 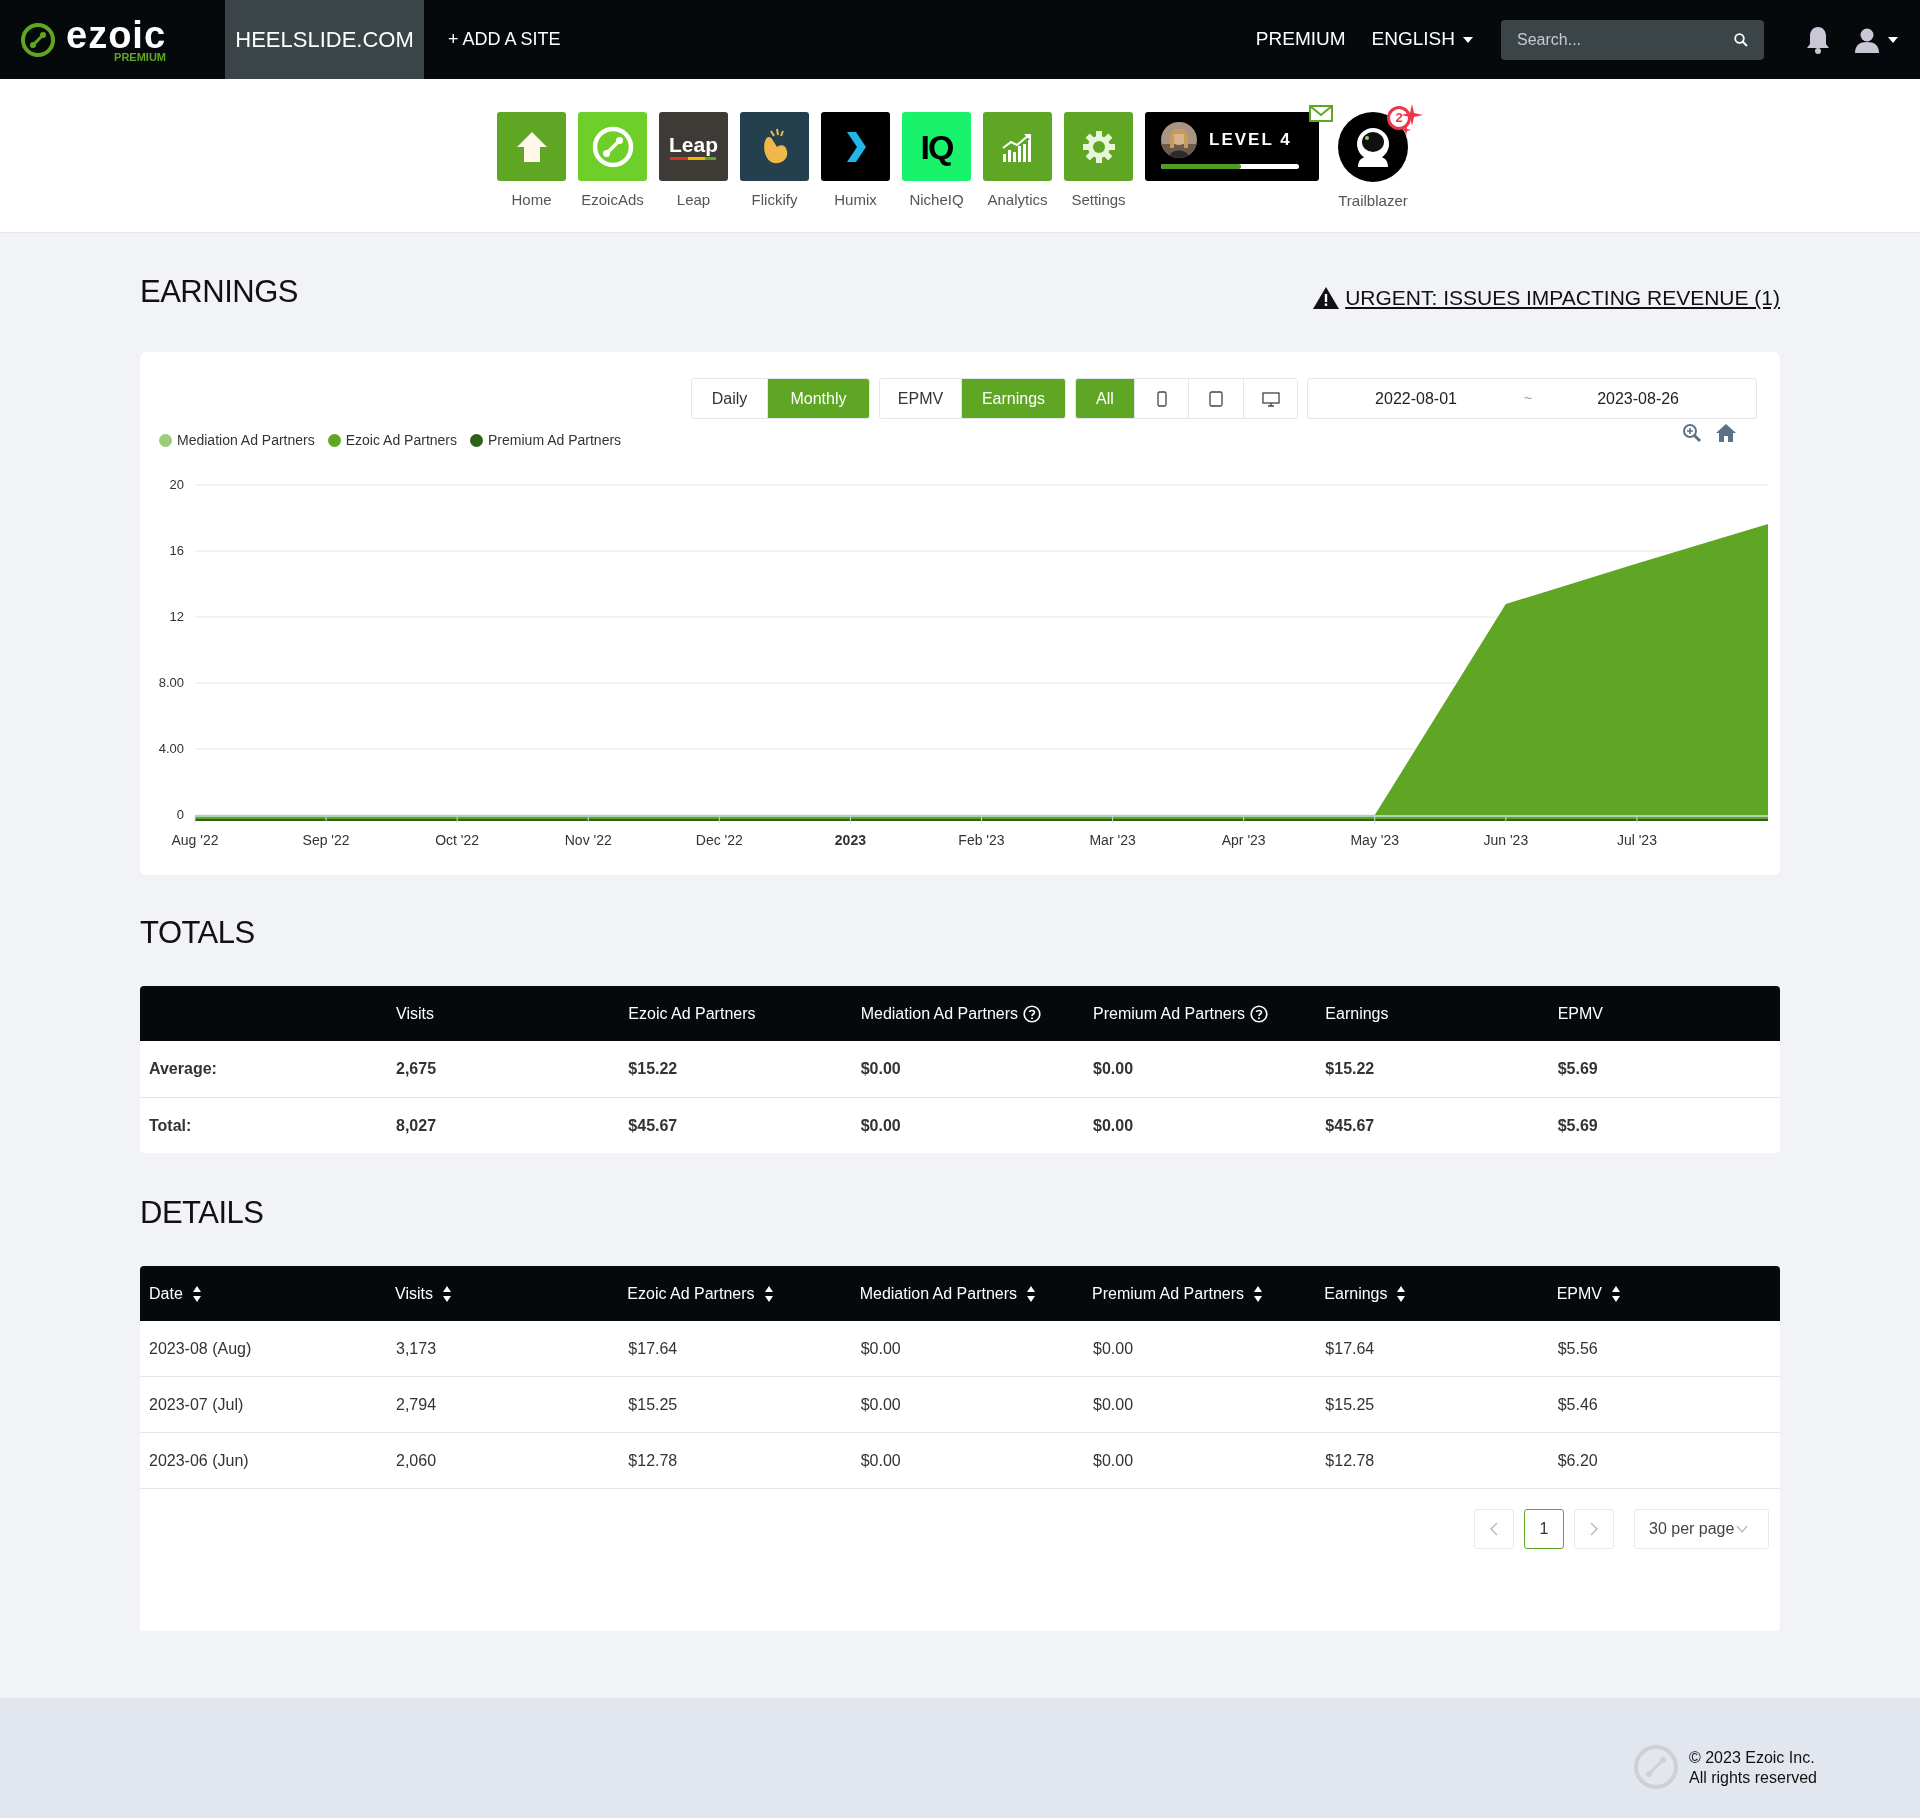 What do you see at coordinates (719, 840) in the screenshot?
I see `x-axis-label: Dec '22` at bounding box center [719, 840].